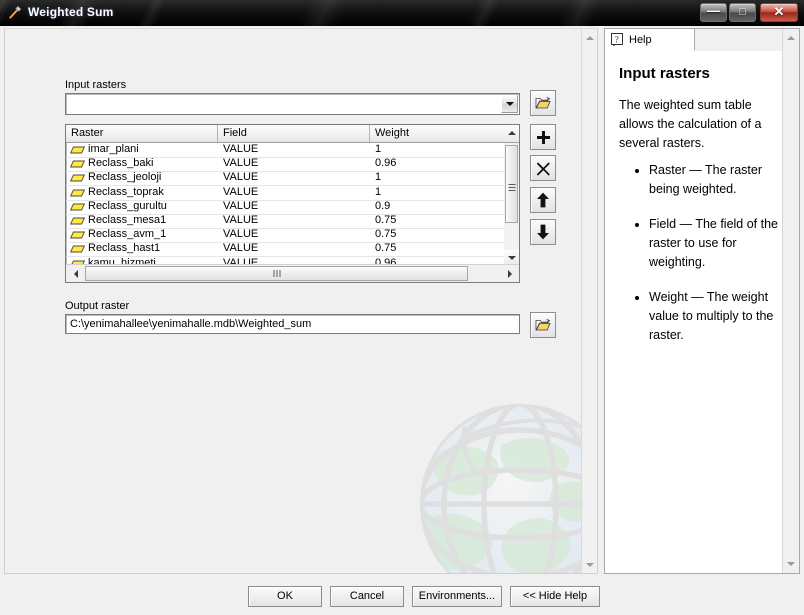 The width and height of the screenshot is (804, 615). I want to click on add-row-button, so click(543, 137).